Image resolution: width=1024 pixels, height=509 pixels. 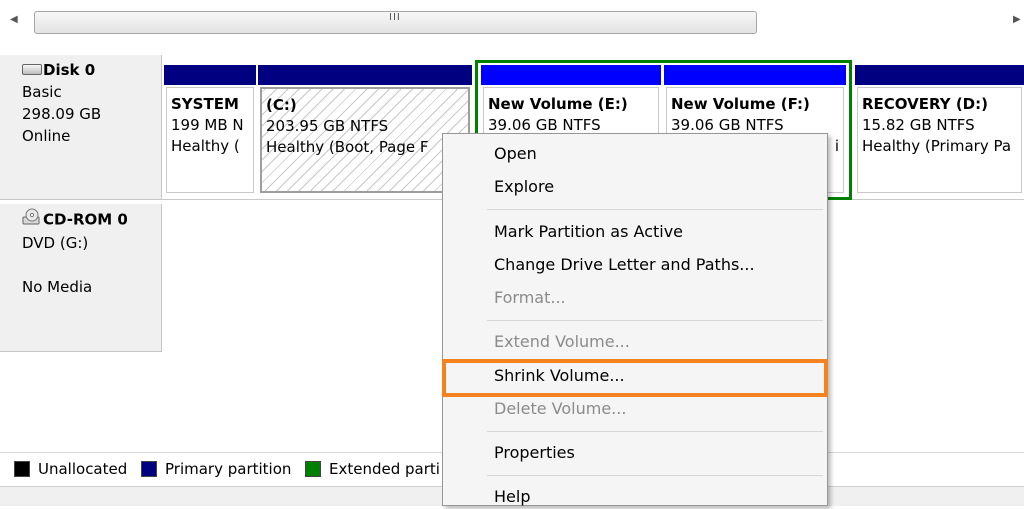 I want to click on legend-label: Unallocated, so click(x=83, y=469).